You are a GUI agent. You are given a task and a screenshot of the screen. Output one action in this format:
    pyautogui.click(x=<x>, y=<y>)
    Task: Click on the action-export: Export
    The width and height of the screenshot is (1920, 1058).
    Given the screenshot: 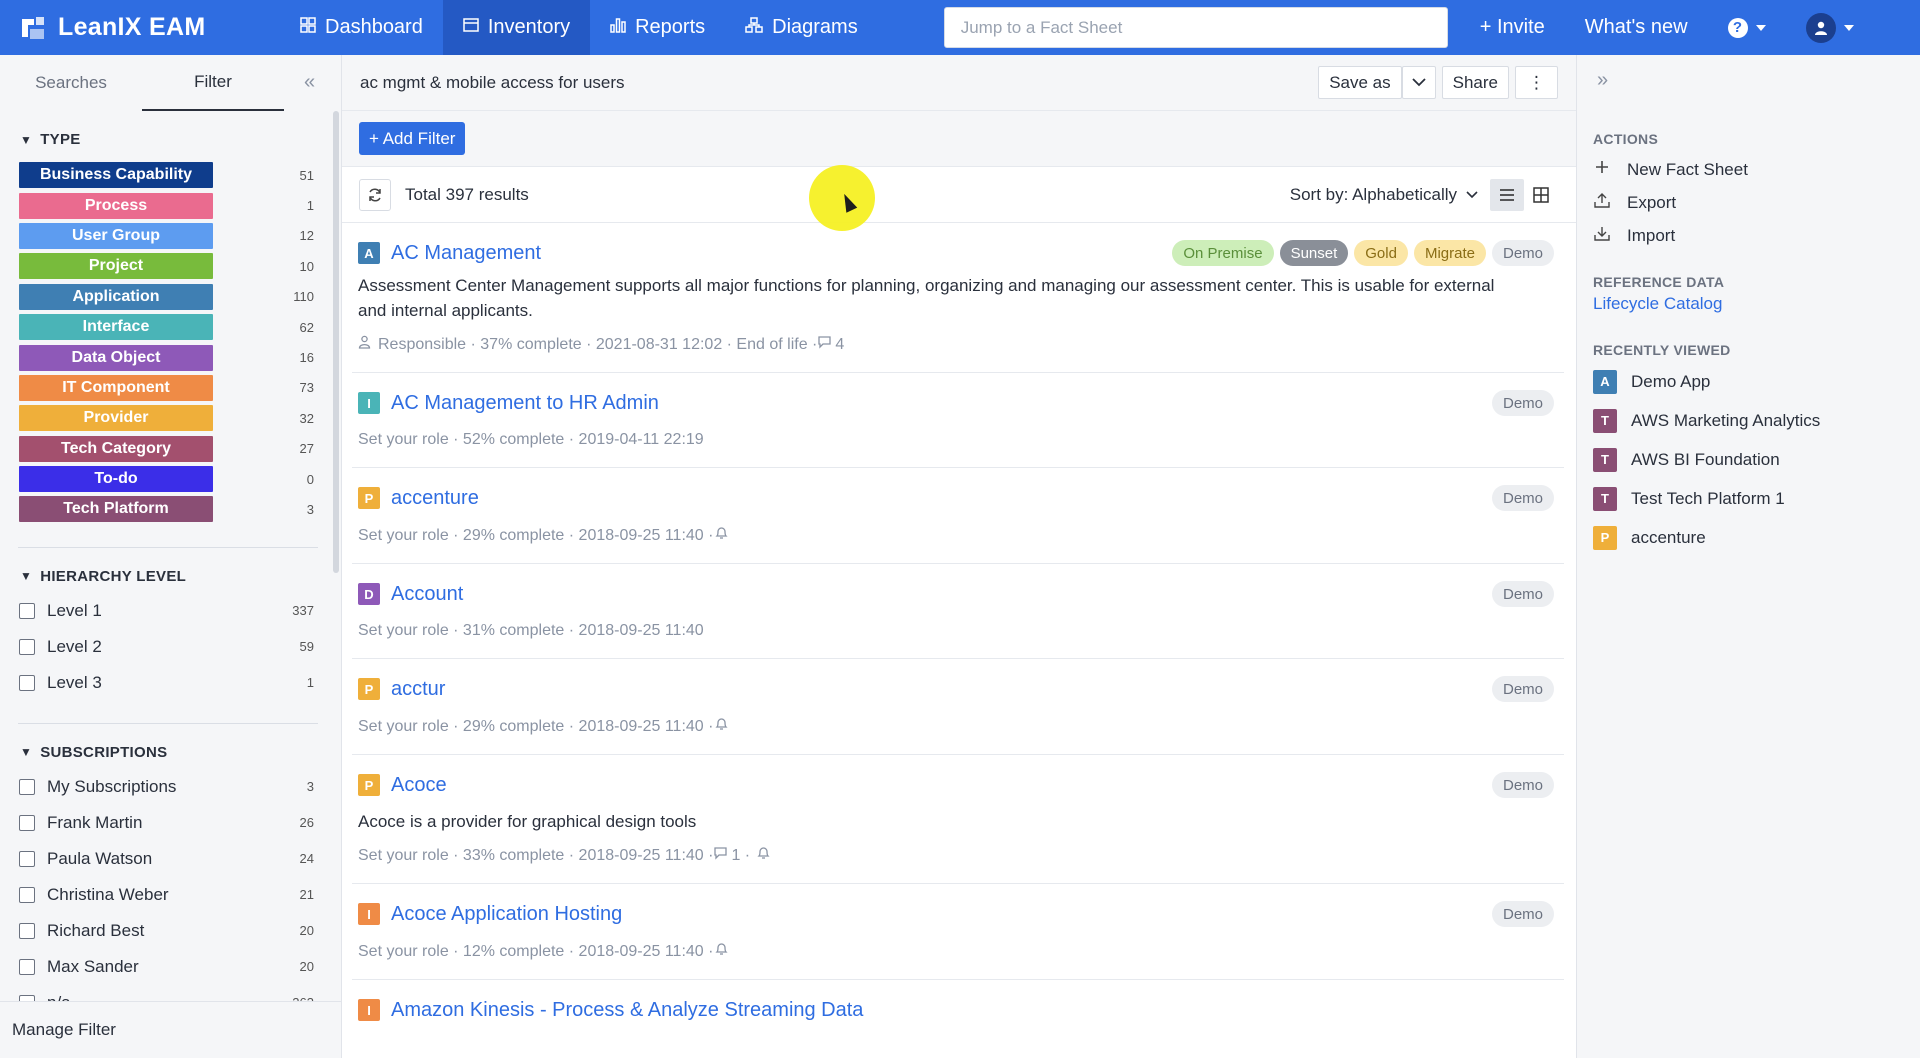 What is the action you would take?
    pyautogui.click(x=1756, y=202)
    